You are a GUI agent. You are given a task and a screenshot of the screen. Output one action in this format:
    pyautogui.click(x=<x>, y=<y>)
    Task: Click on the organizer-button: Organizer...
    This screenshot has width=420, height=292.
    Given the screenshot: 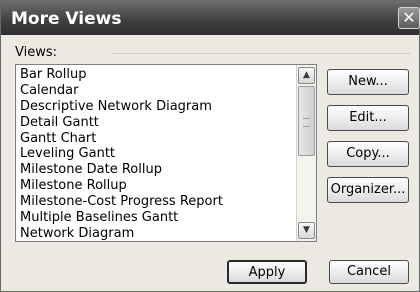 What is the action you would take?
    pyautogui.click(x=368, y=190)
    